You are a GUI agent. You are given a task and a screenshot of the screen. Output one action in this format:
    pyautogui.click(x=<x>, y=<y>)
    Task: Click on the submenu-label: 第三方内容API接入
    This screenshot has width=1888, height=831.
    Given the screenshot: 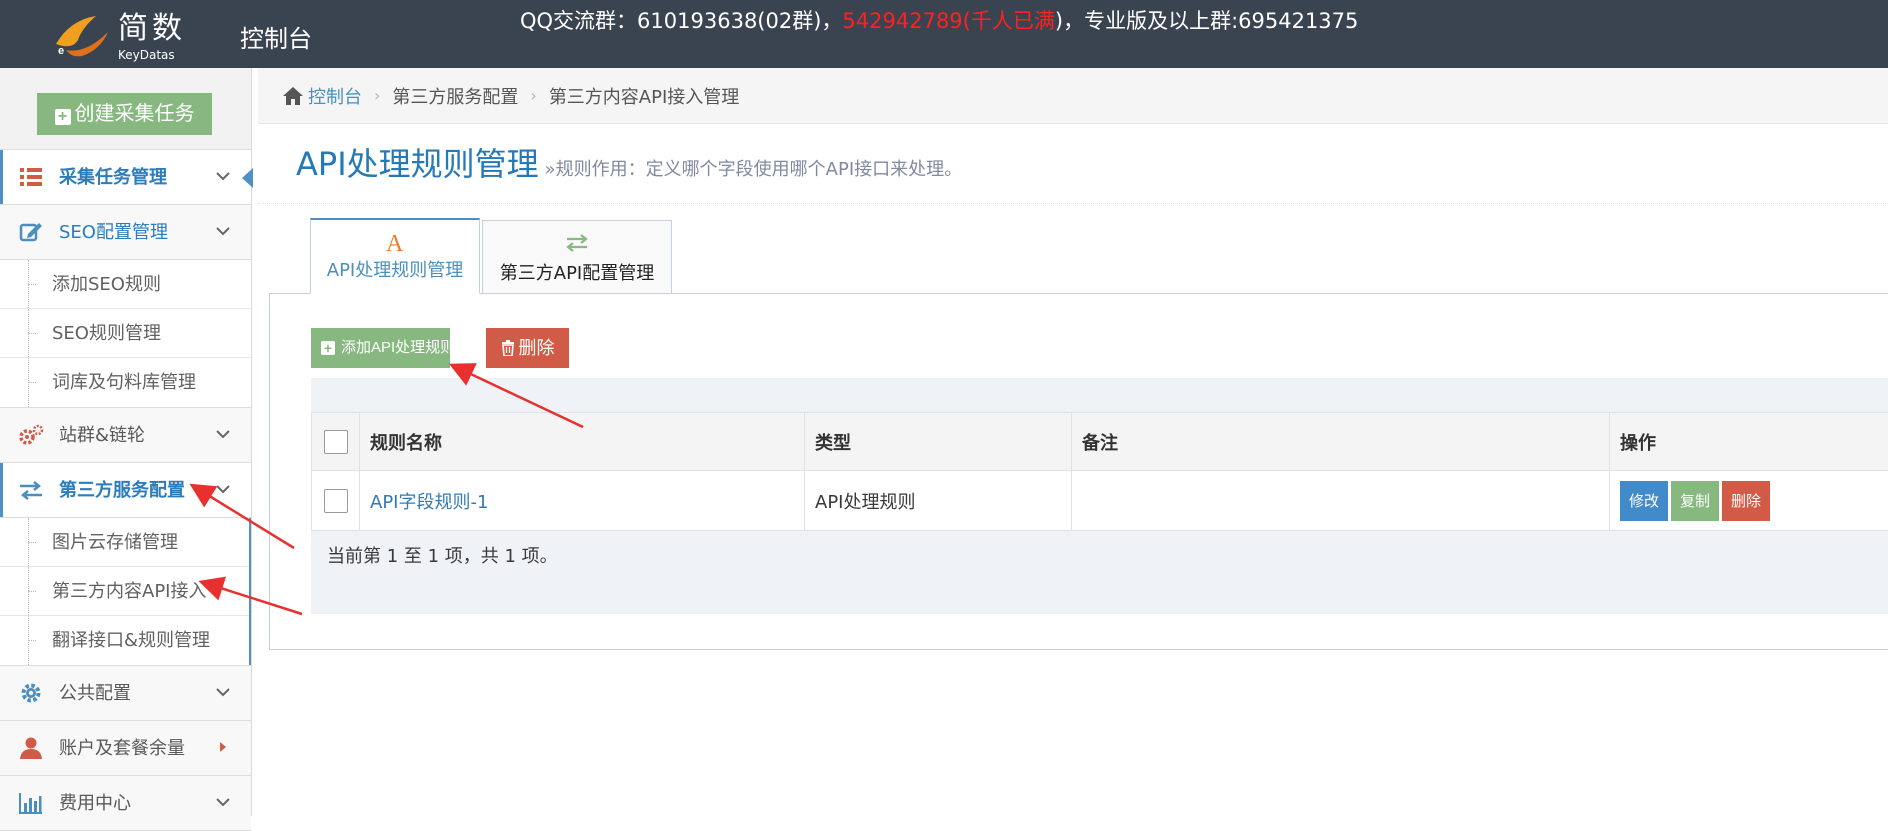 What is the action you would take?
    pyautogui.click(x=129, y=591)
    